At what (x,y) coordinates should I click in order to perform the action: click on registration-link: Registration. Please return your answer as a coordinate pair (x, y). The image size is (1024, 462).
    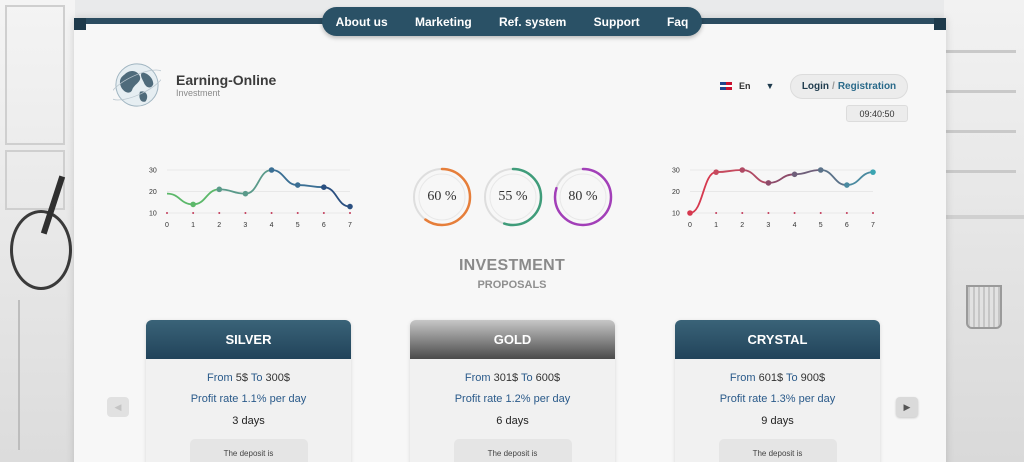
    Looking at the image, I should click on (867, 86).